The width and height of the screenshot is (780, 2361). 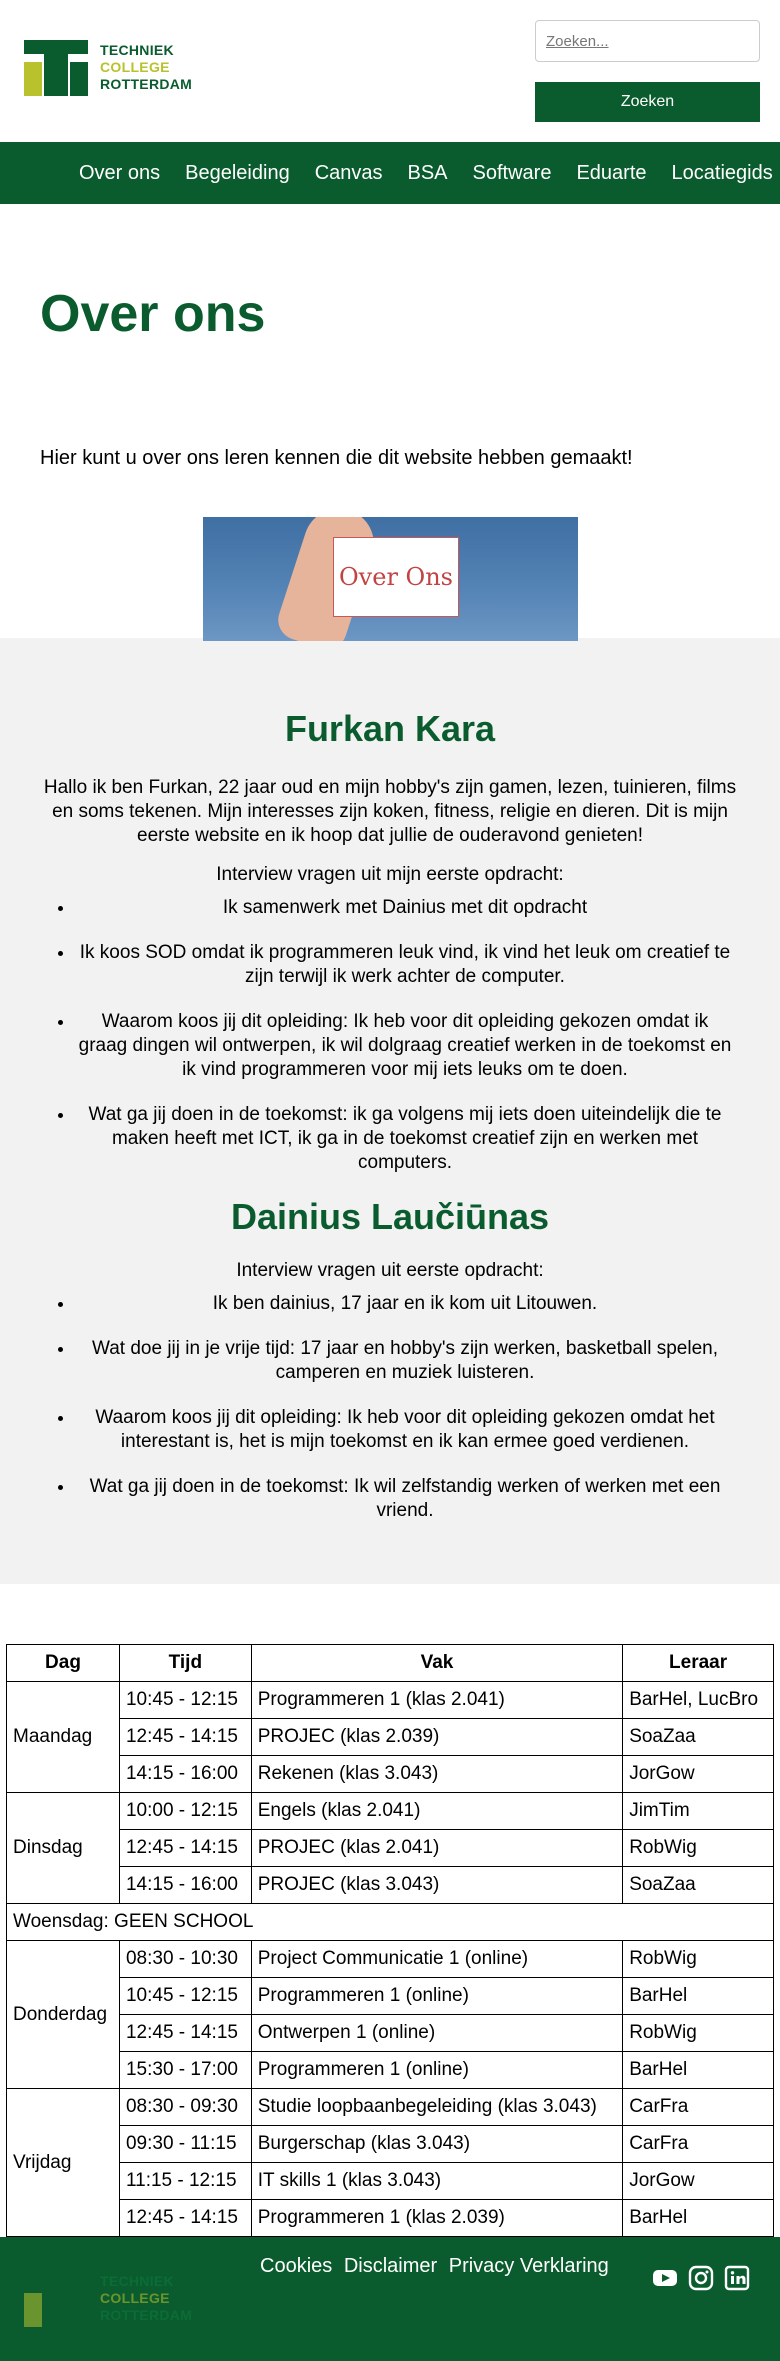 I want to click on nav-item-locatiegids: Locatiegids, so click(x=722, y=173).